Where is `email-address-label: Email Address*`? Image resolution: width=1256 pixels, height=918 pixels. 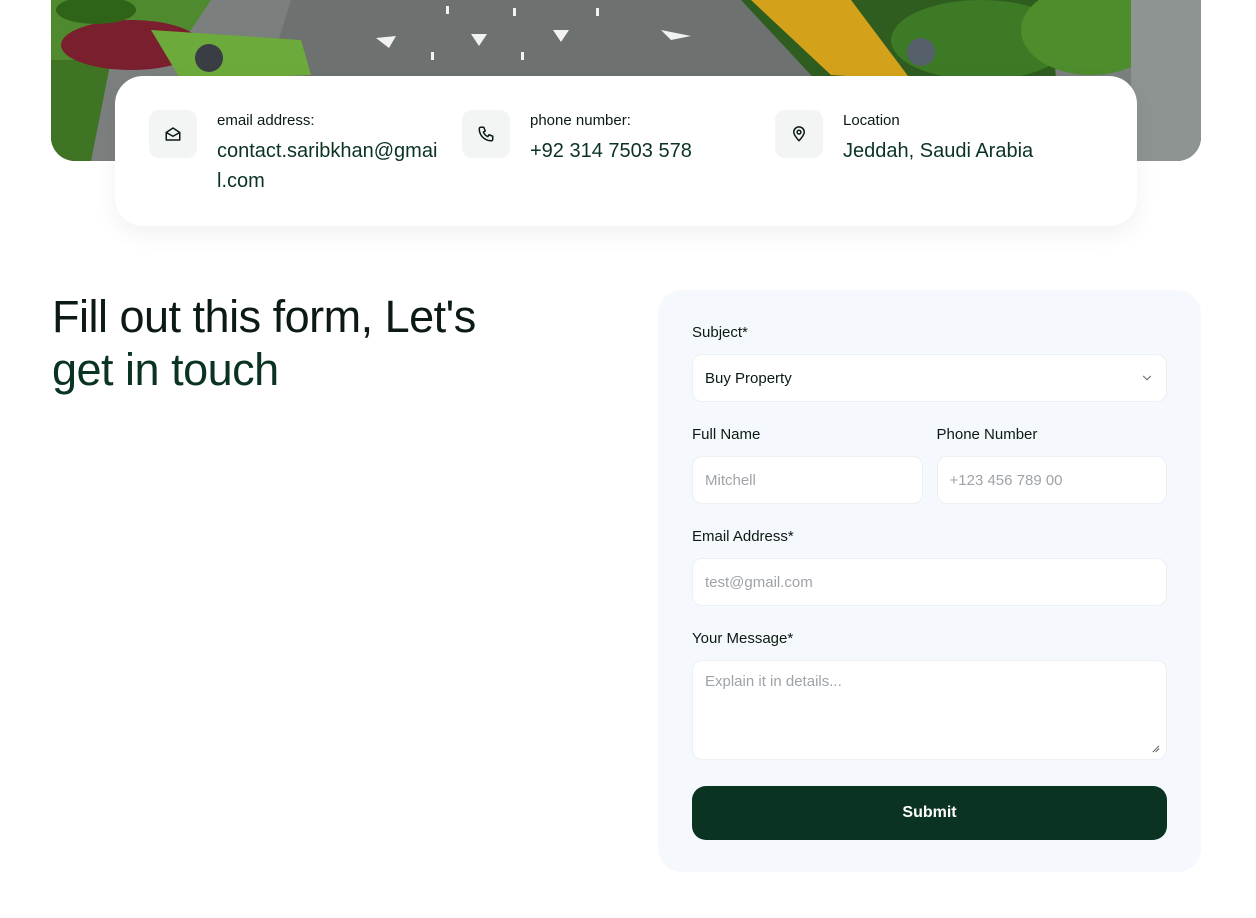 email-address-label: Email Address* is located at coordinates (743, 536).